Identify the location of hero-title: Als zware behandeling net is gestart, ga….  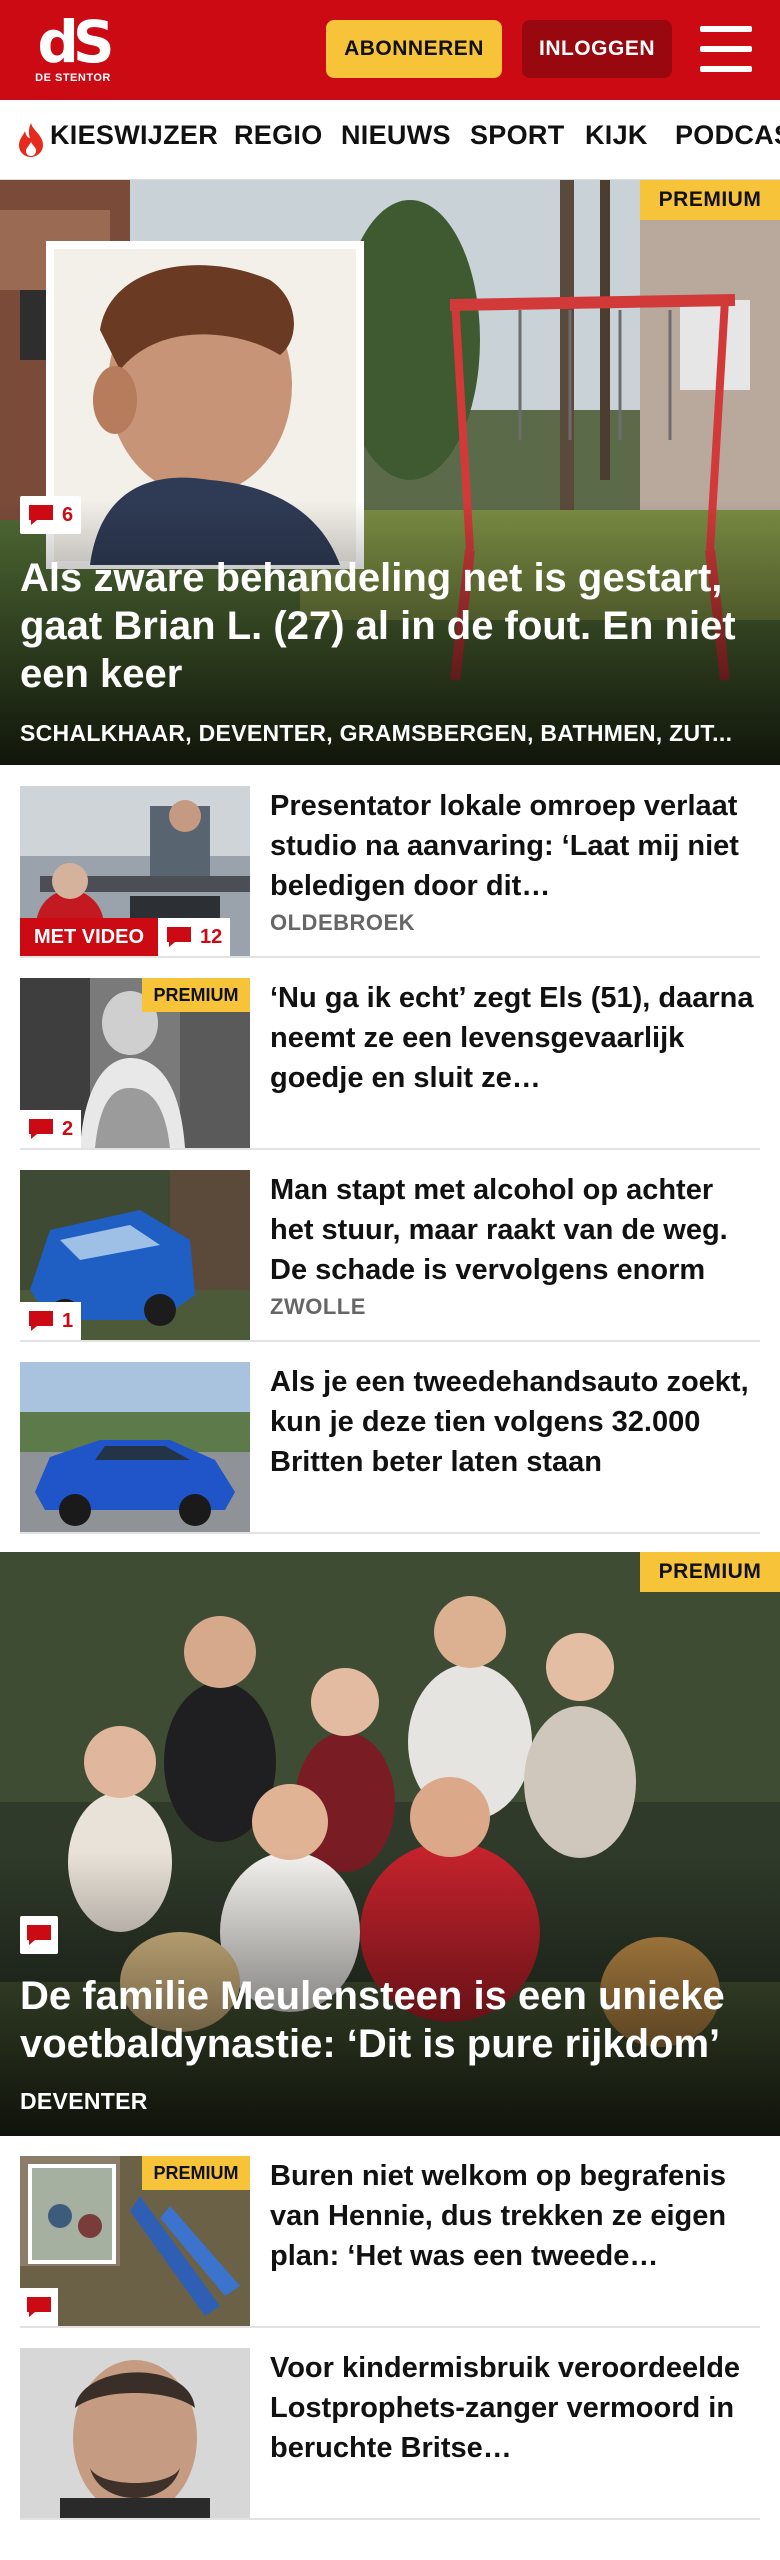
(390, 626).